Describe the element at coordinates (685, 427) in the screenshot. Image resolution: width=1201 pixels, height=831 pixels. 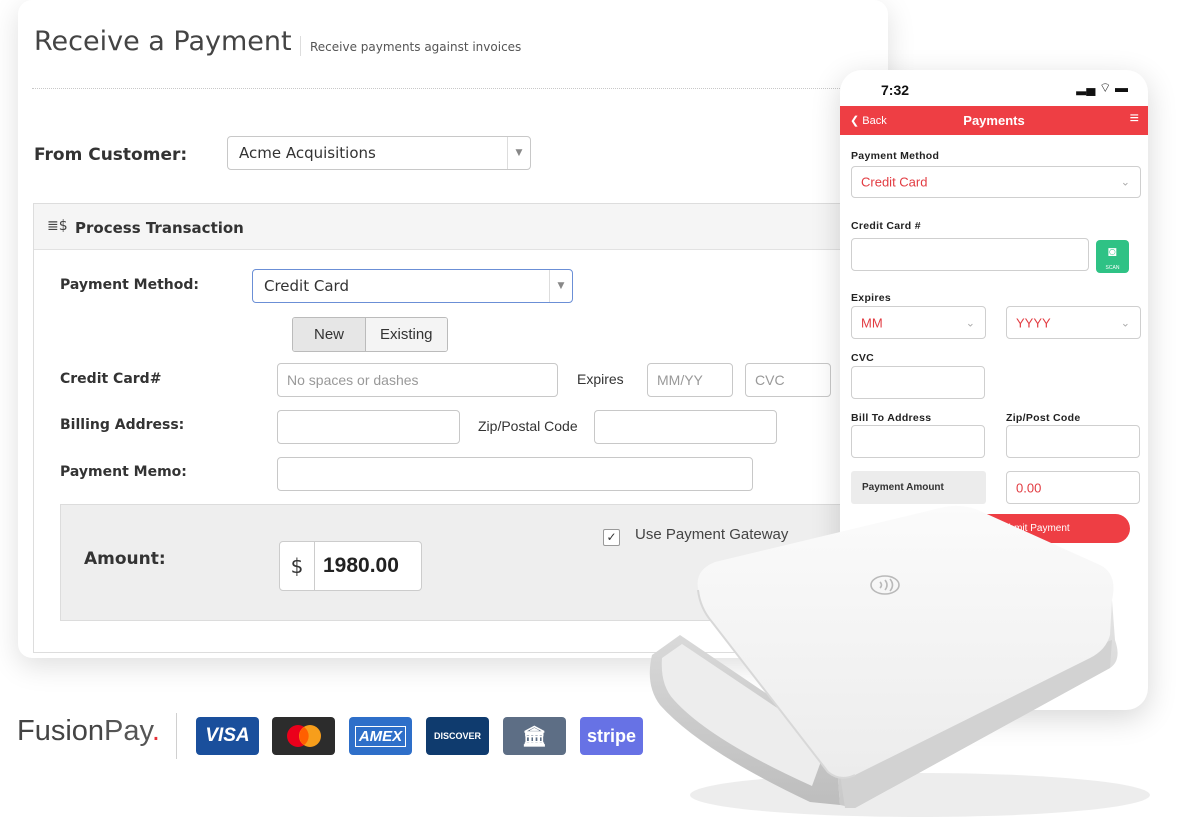
I see `zip-input` at that location.